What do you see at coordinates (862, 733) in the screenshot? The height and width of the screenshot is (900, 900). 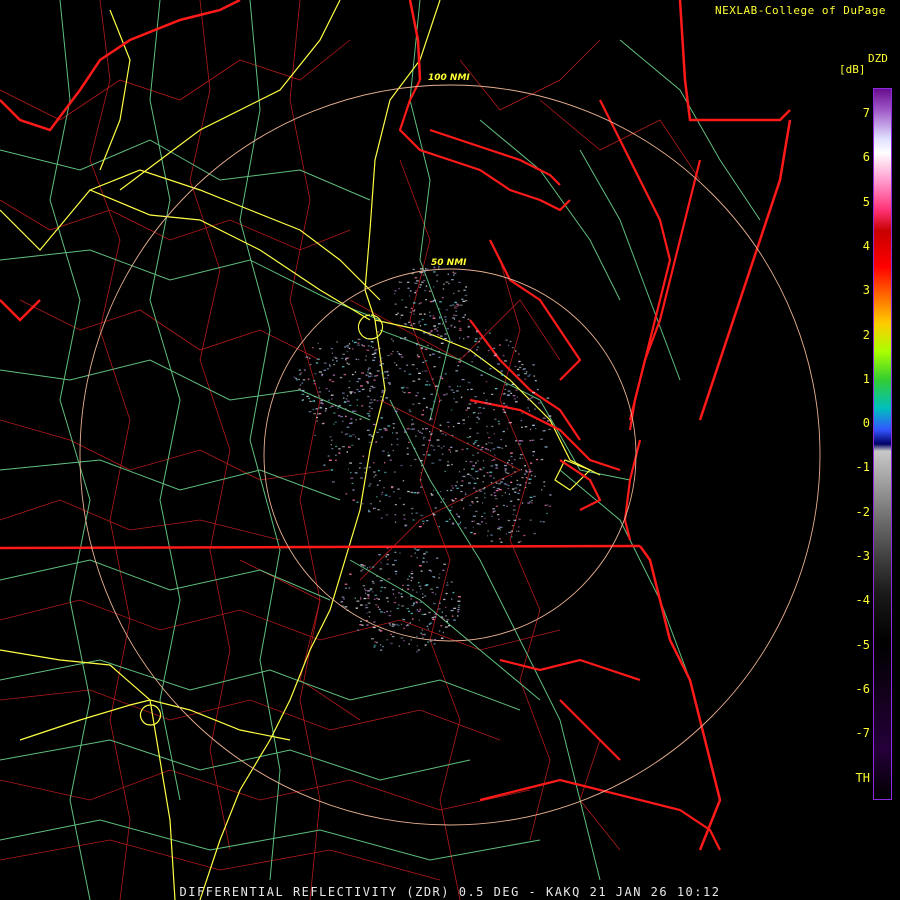 I see `legend-tick-label: -7` at bounding box center [862, 733].